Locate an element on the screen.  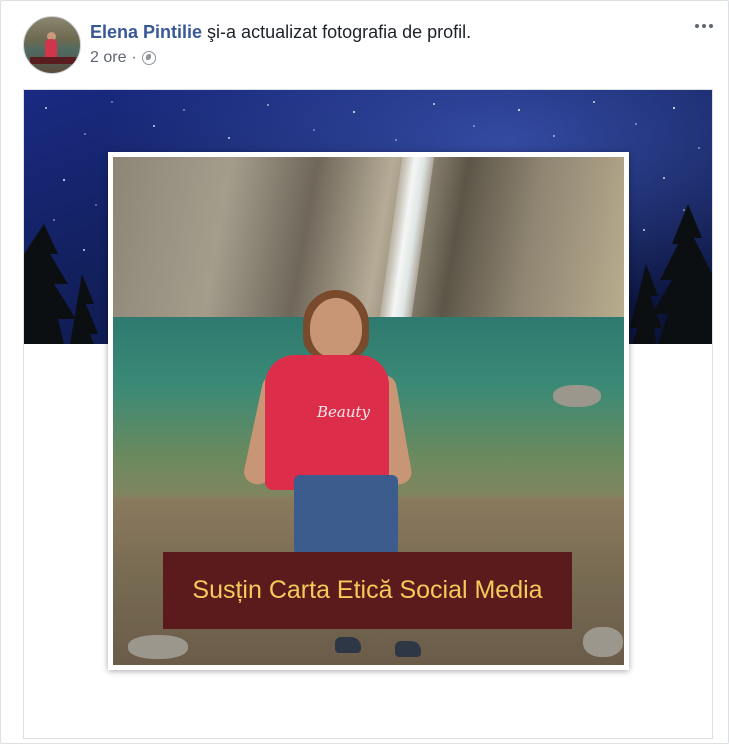
shirt-print: Beauty is located at coordinates (344, 412).